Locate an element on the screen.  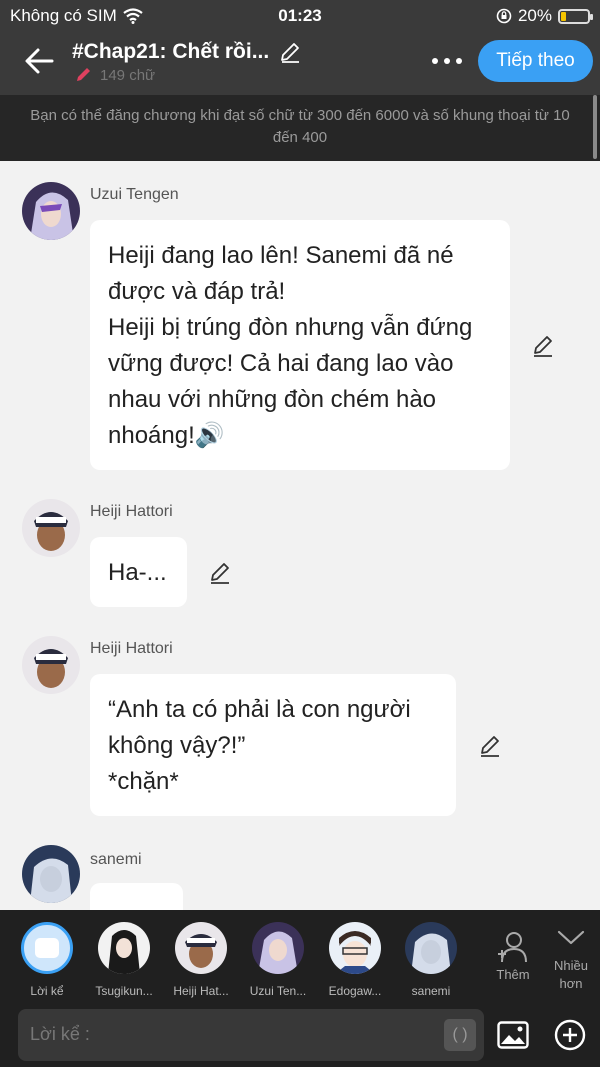
back-arrow-icon is located at coordinates (40, 61).